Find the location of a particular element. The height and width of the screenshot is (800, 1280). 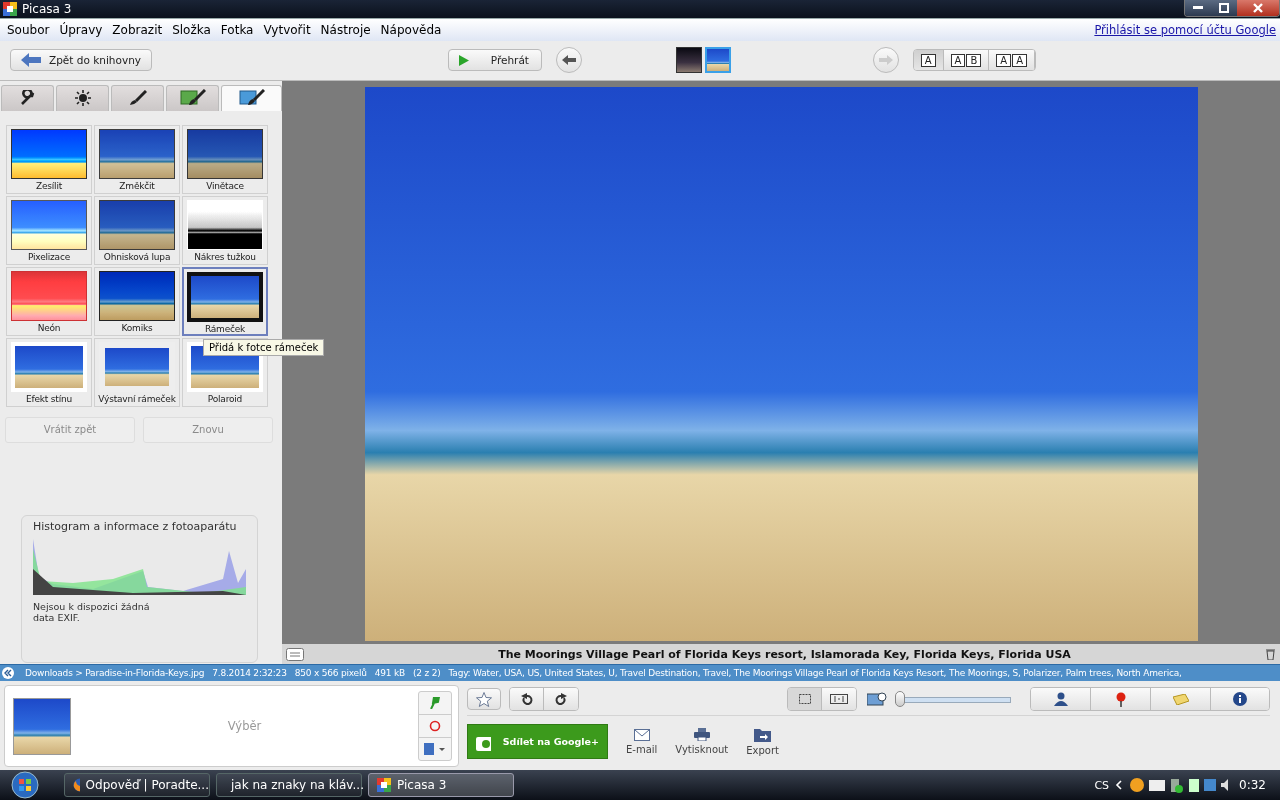

star-icon is located at coordinates (484, 699).